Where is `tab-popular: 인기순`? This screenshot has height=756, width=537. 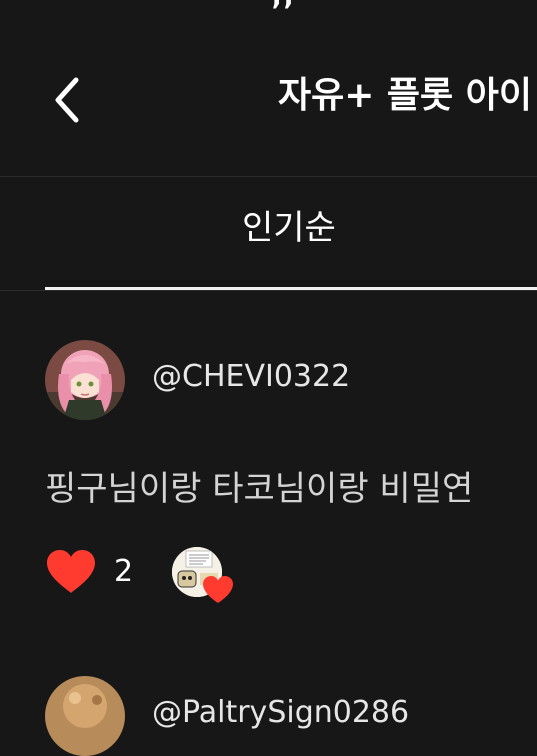
tab-popular: 인기순 is located at coordinates (291, 234).